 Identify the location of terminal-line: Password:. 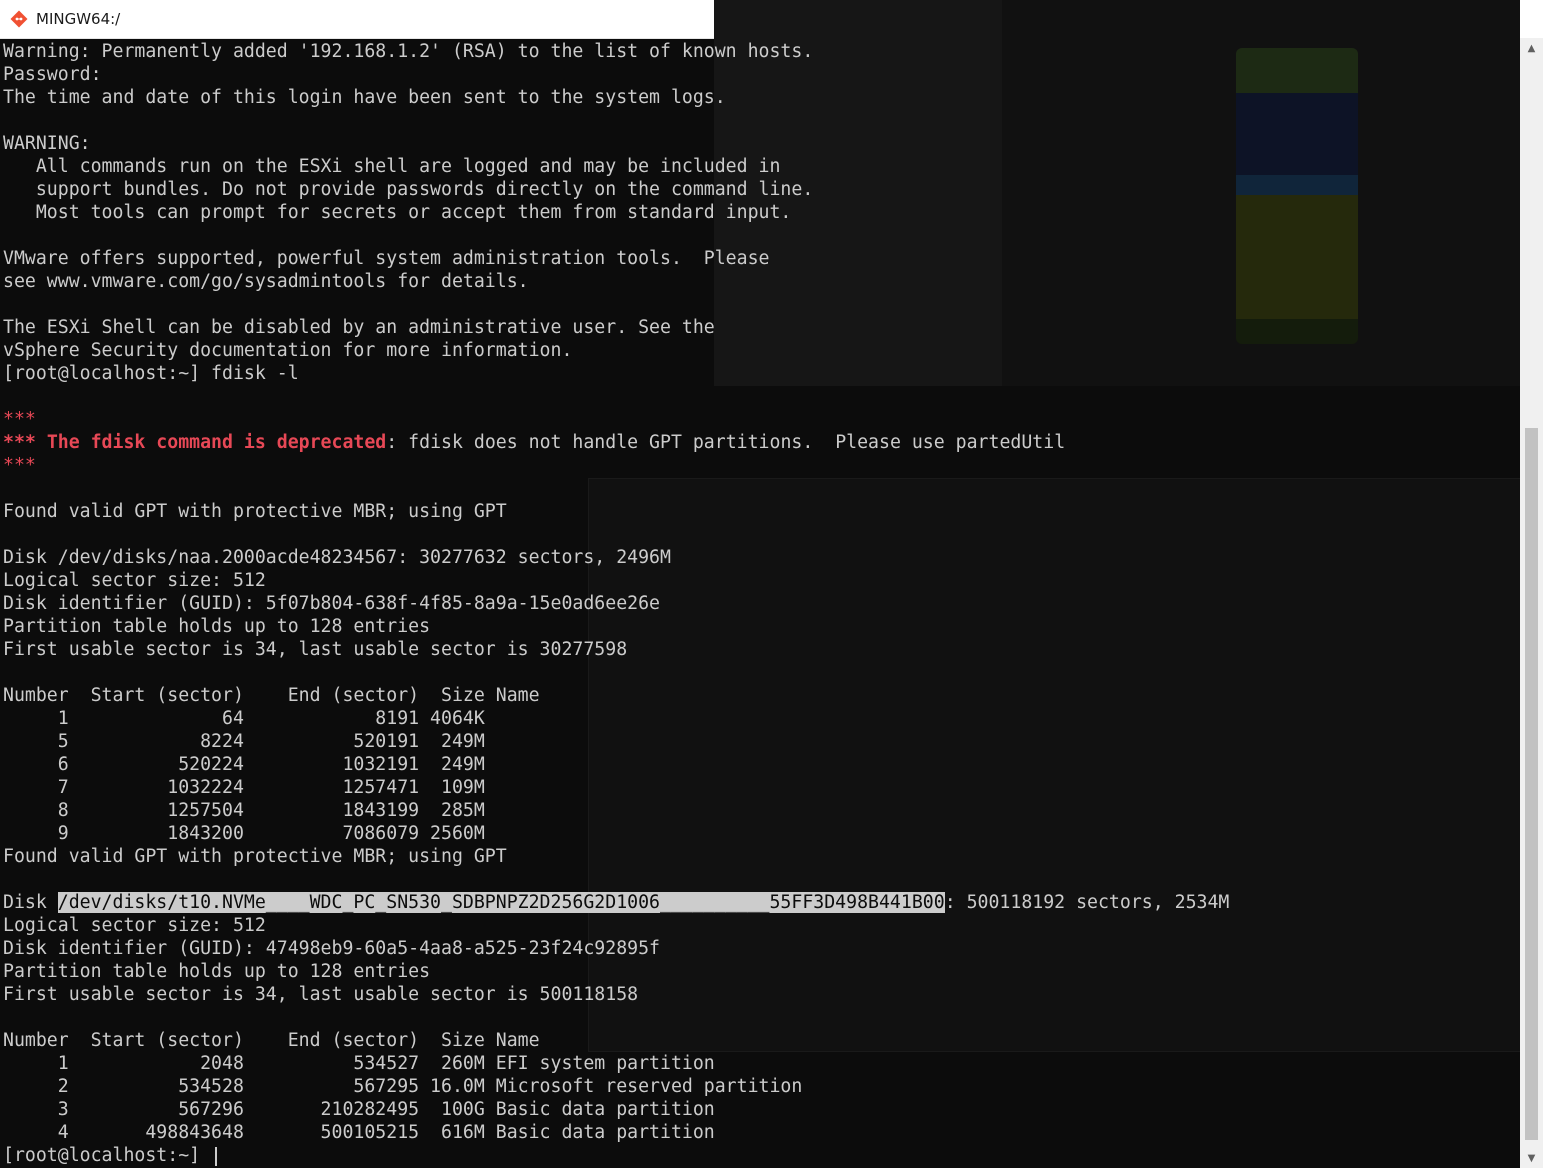
(52, 74).